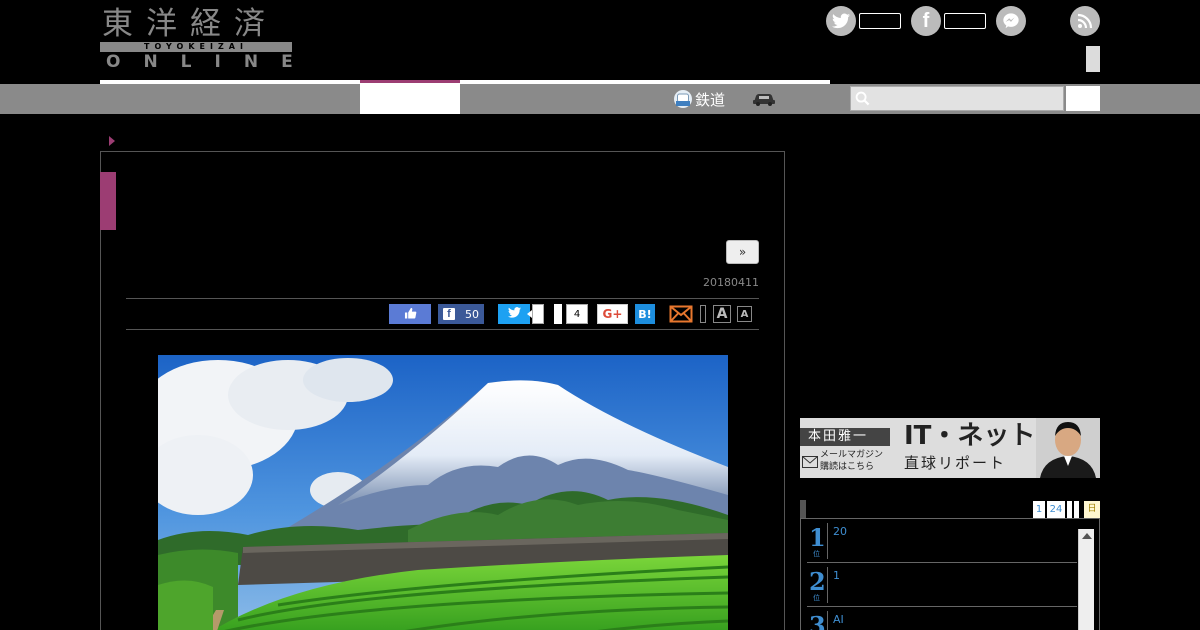  What do you see at coordinates (965, 21) in the screenshot?
I see `facebook-like-count` at bounding box center [965, 21].